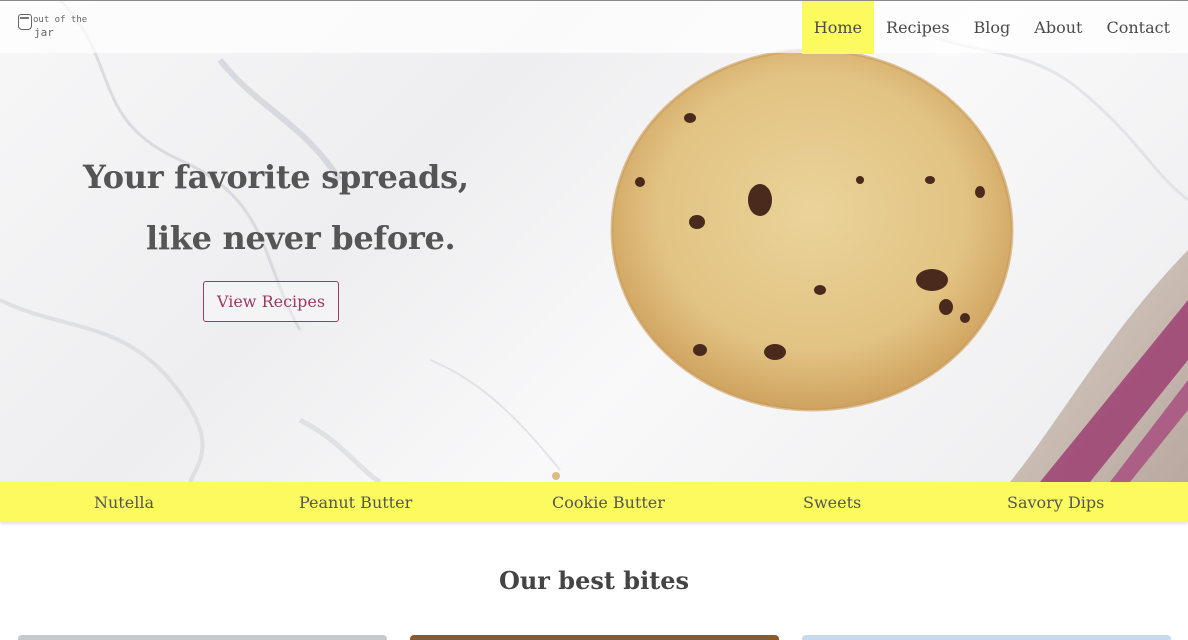 This screenshot has height=640, width=1188. Describe the element at coordinates (276, 177) in the screenshot. I see `hero-headline-line1: Your favorite spreads,` at that location.